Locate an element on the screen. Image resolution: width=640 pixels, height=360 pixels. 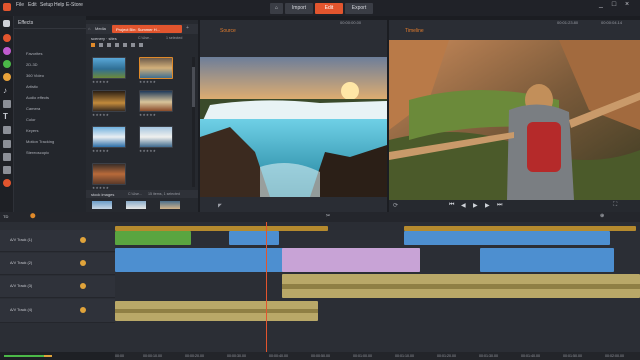
tag-icon is located at coordinates (125, 45).